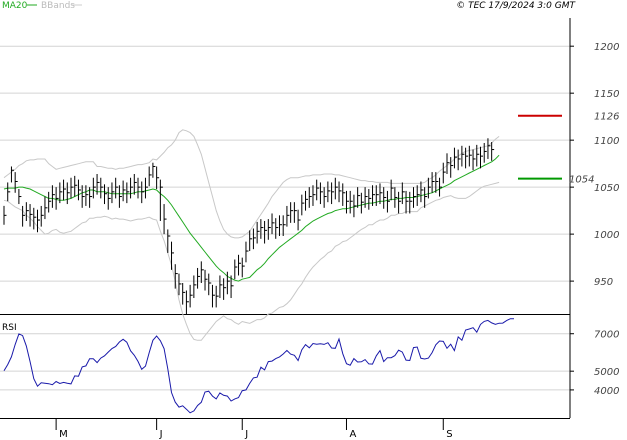  Describe the element at coordinates (63, 434) in the screenshot. I see `month-tick-label: M` at that location.